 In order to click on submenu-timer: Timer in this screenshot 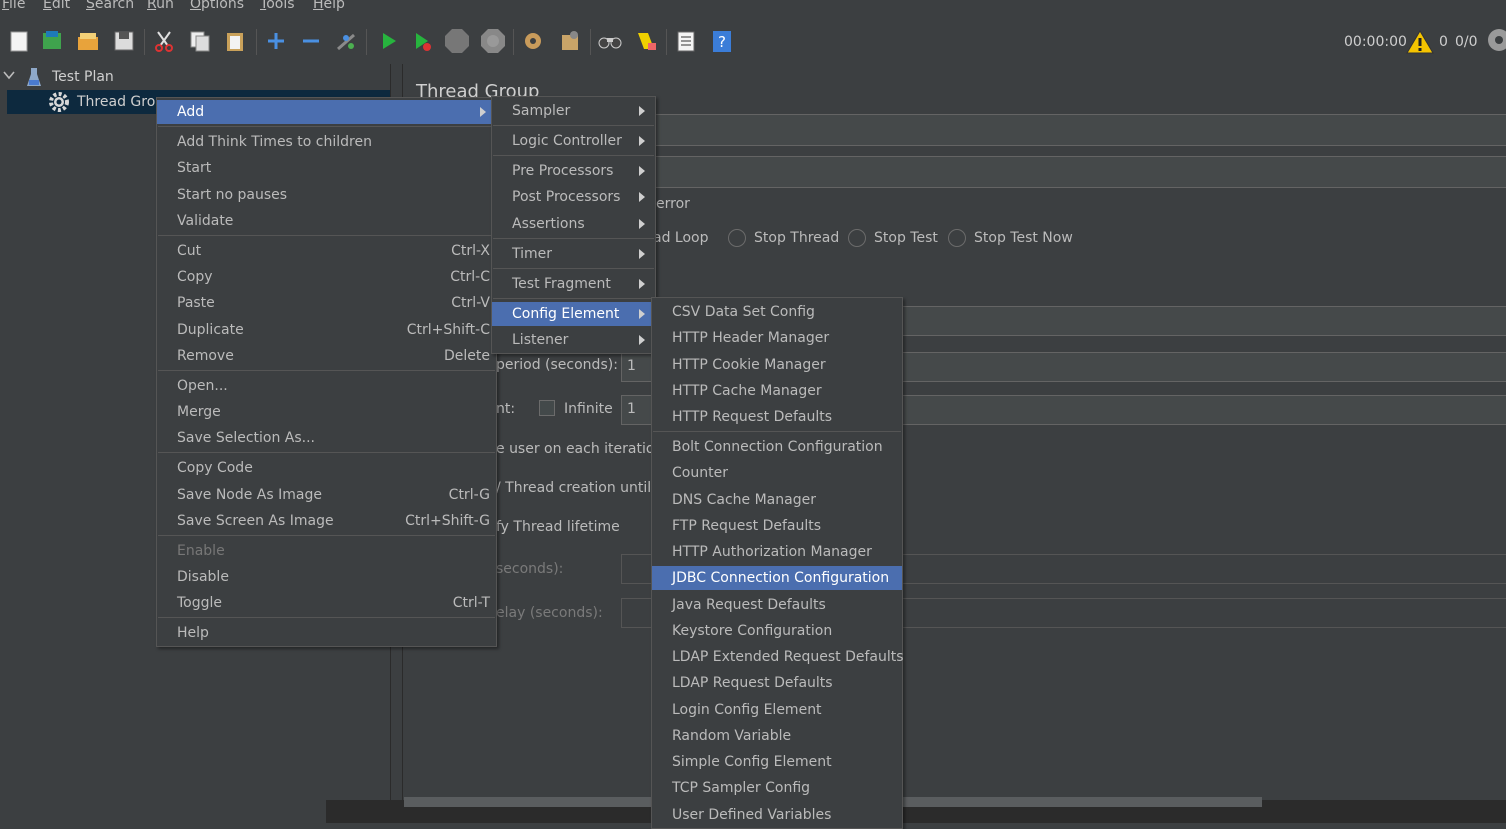, I will do `click(573, 254)`.